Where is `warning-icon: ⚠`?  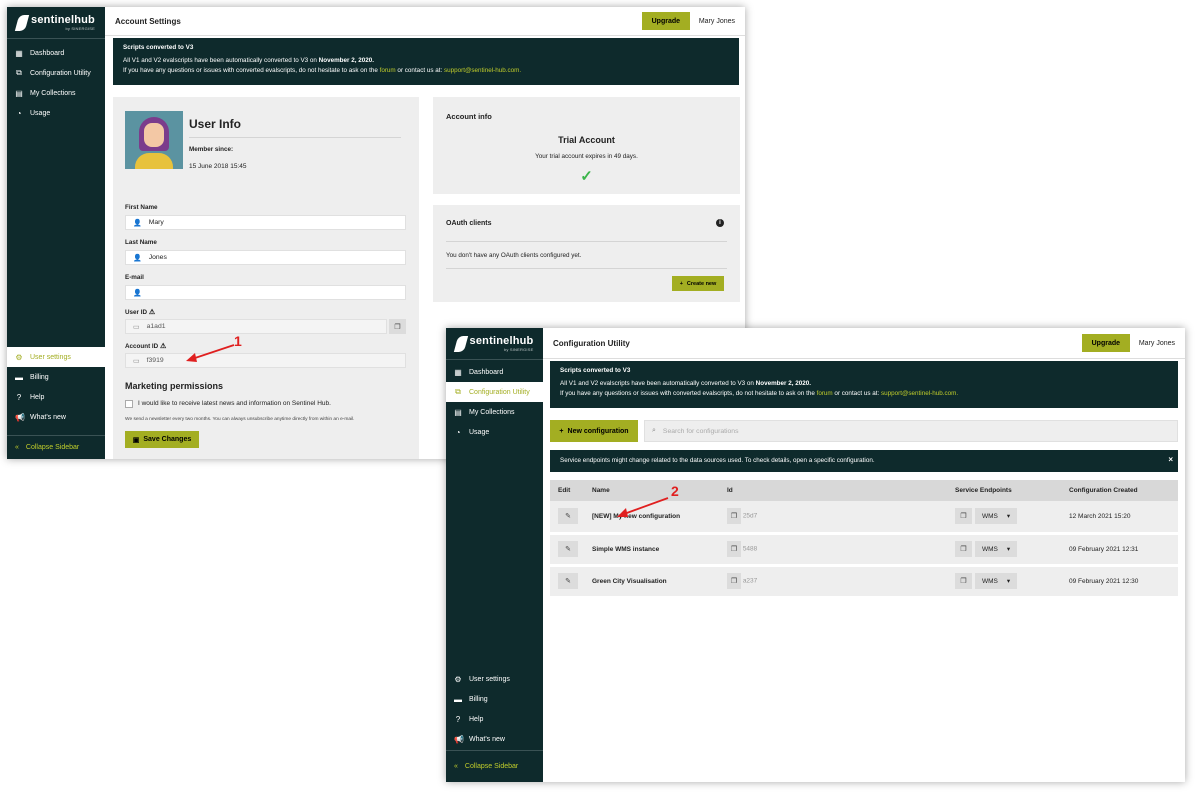 warning-icon: ⚠ is located at coordinates (152, 312).